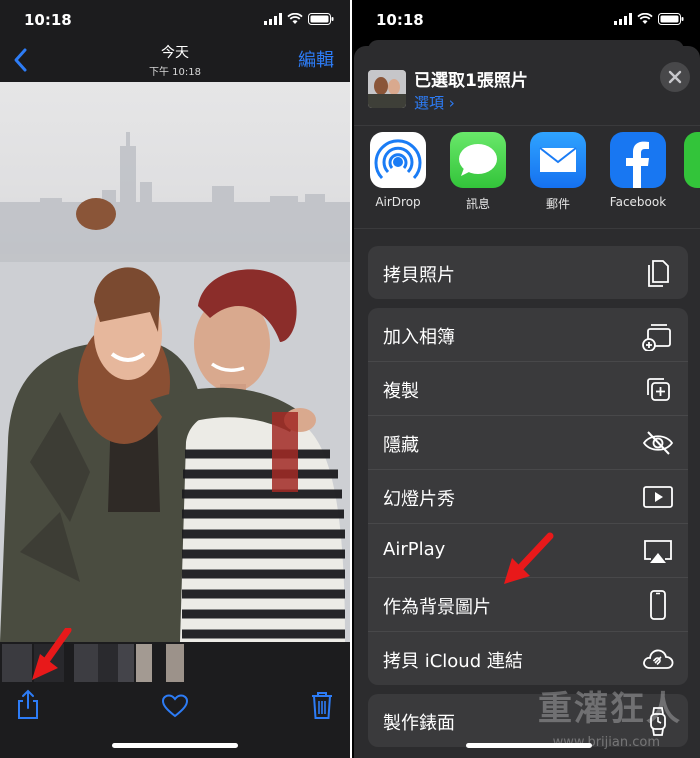  I want to click on share-sheet-title: 已選取1張照片, so click(471, 81).